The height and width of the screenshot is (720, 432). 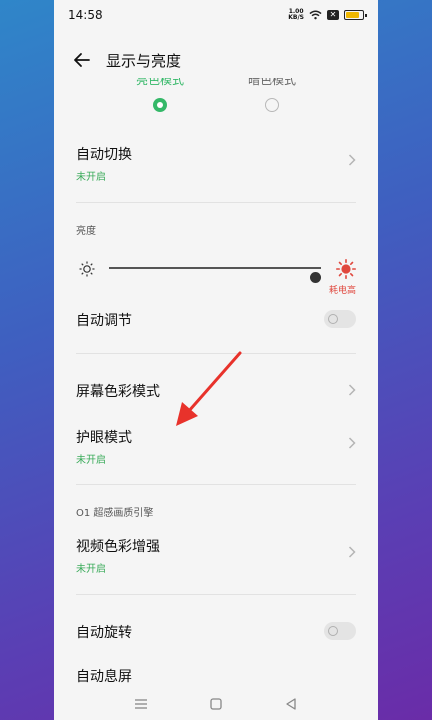 What do you see at coordinates (346, 269) in the screenshot?
I see `brightness-high-icon` at bounding box center [346, 269].